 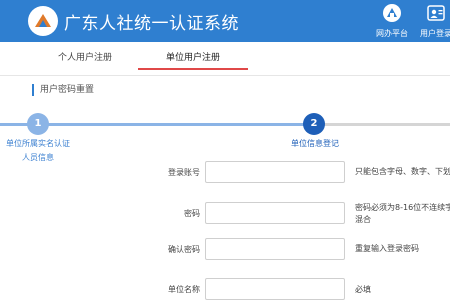 What do you see at coordinates (392, 13) in the screenshot?
I see `a-logo-icon` at bounding box center [392, 13].